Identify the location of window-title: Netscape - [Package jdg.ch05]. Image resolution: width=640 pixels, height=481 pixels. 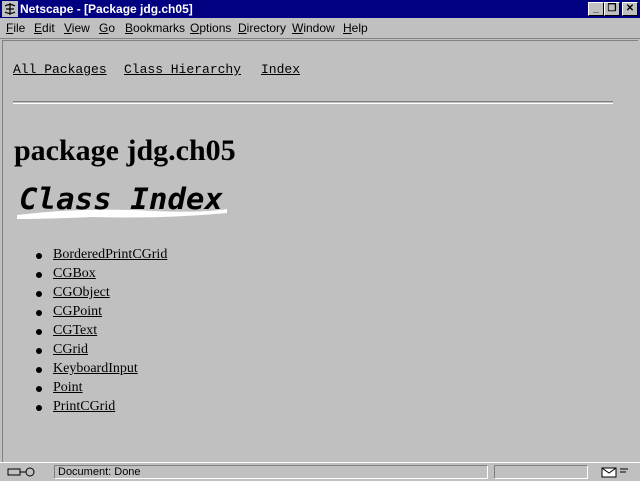
(106, 9).